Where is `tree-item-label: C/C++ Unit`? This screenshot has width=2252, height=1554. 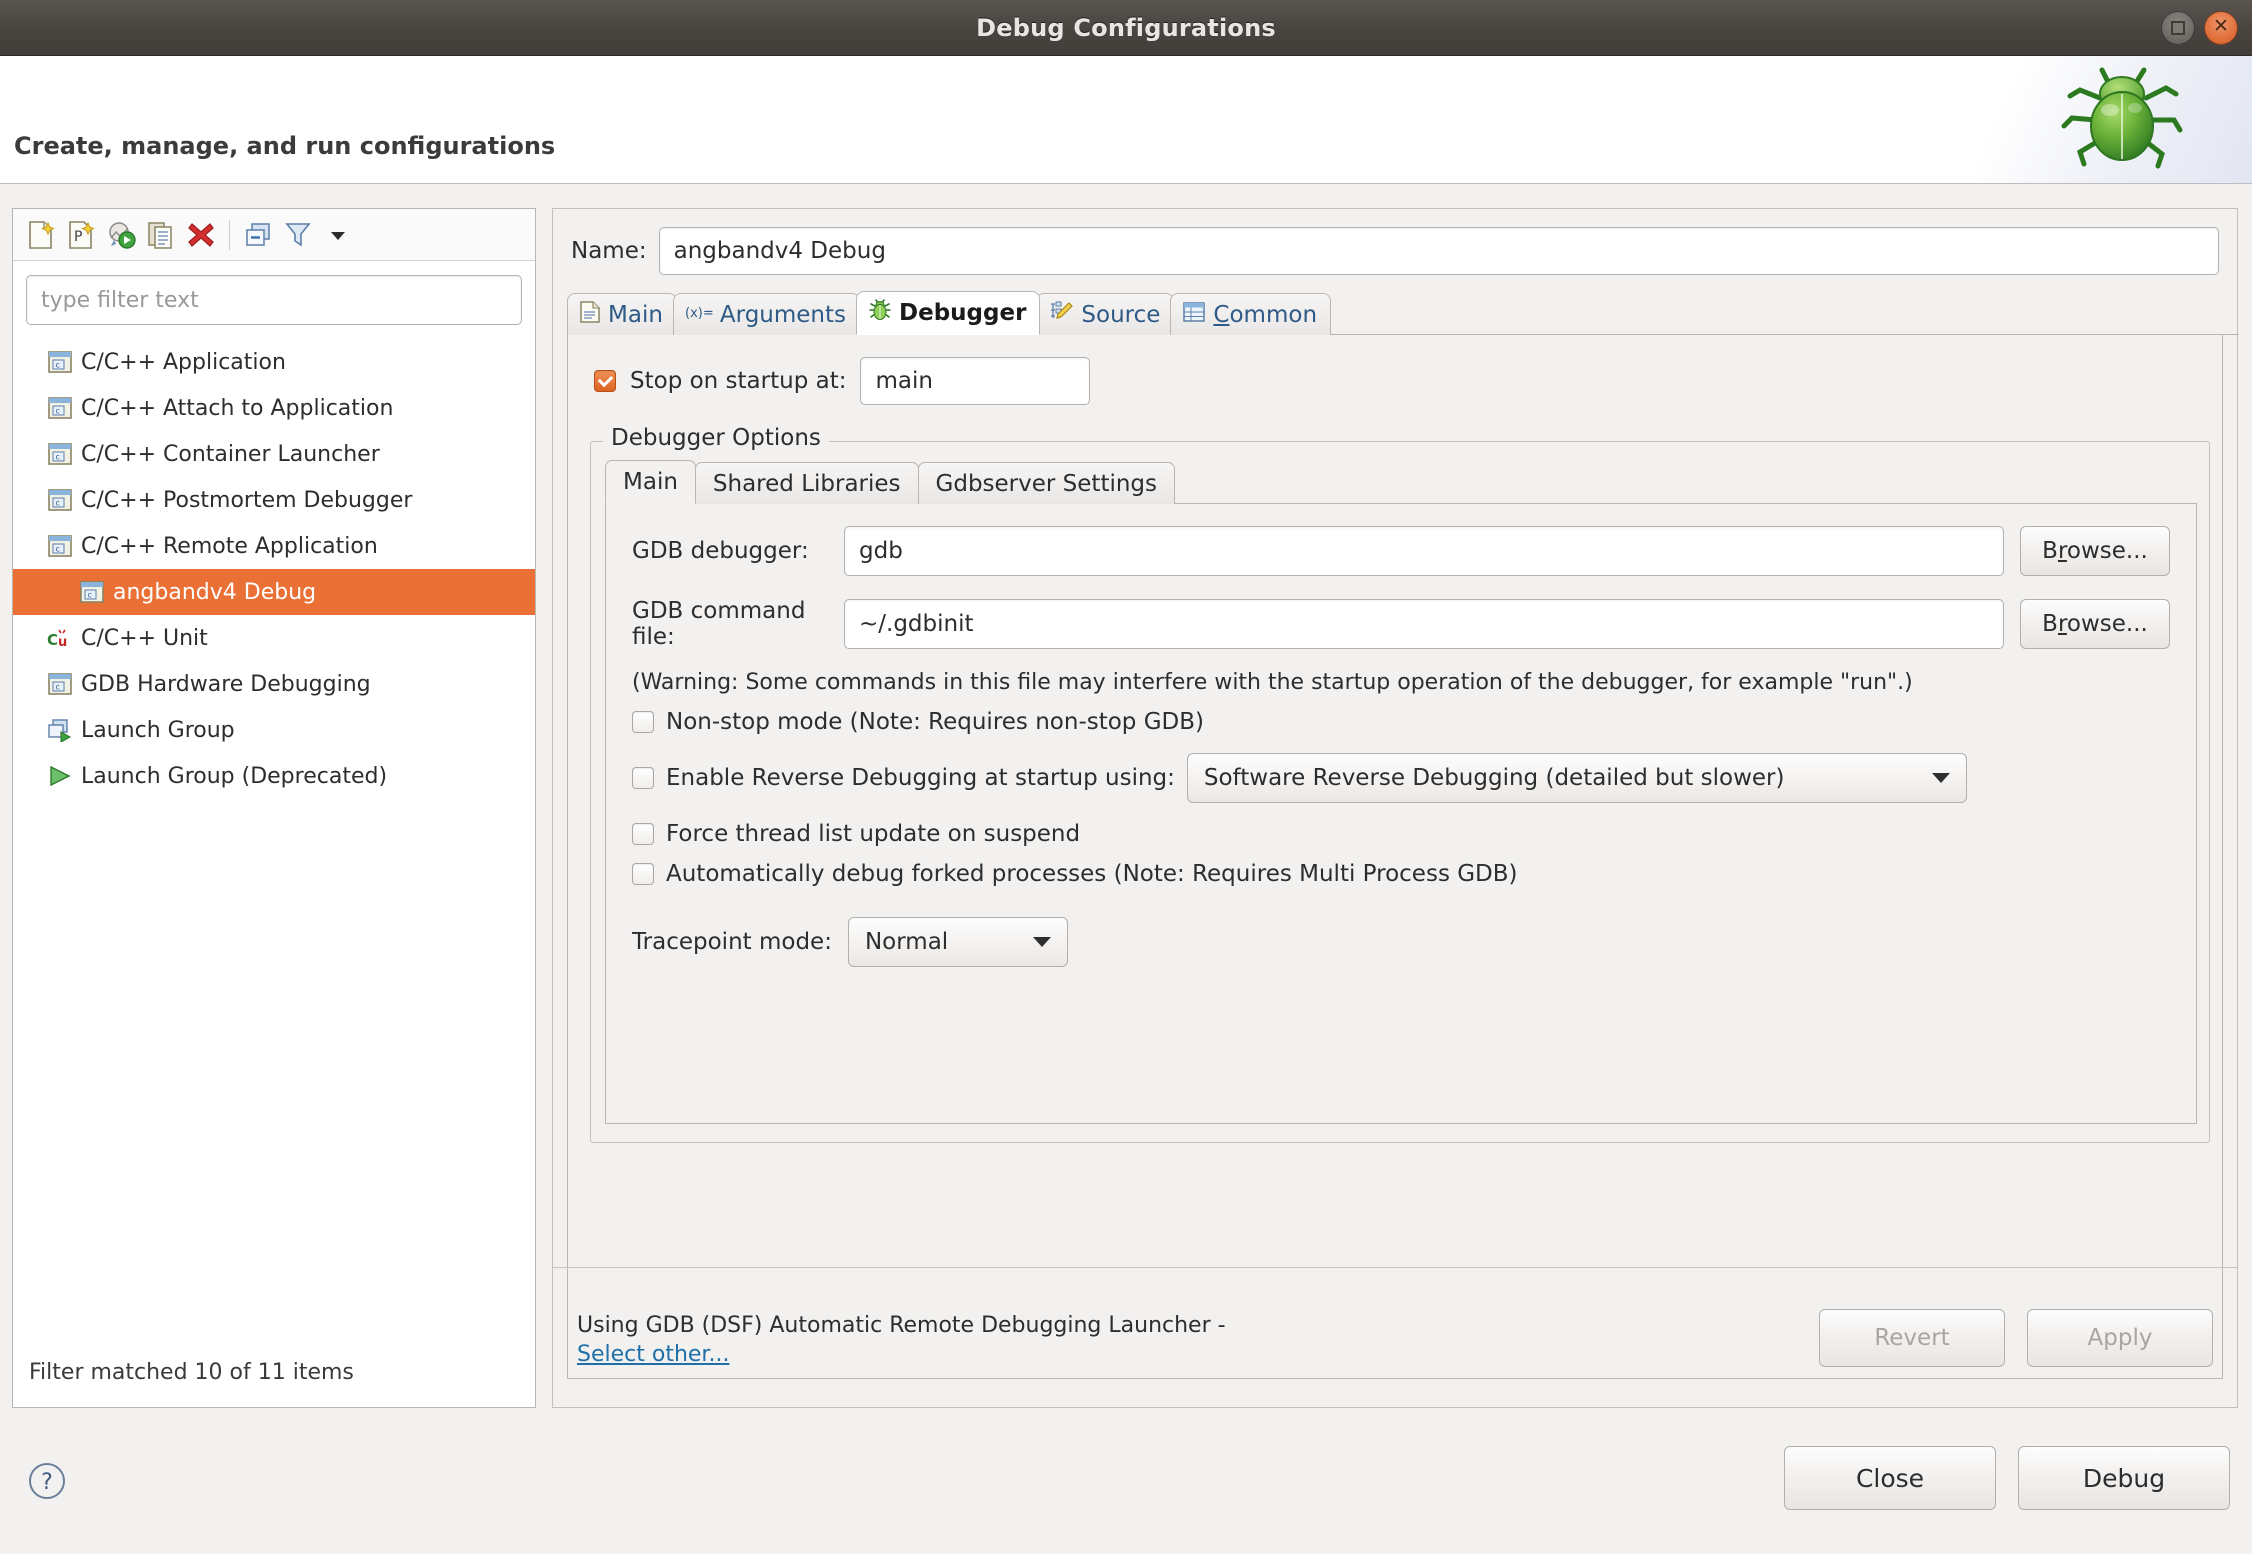 tree-item-label: C/C++ Unit is located at coordinates (144, 638).